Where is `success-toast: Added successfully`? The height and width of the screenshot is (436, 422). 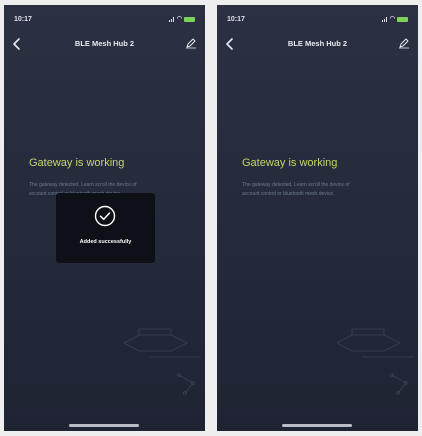
success-toast: Added successfully is located at coordinates (105, 228).